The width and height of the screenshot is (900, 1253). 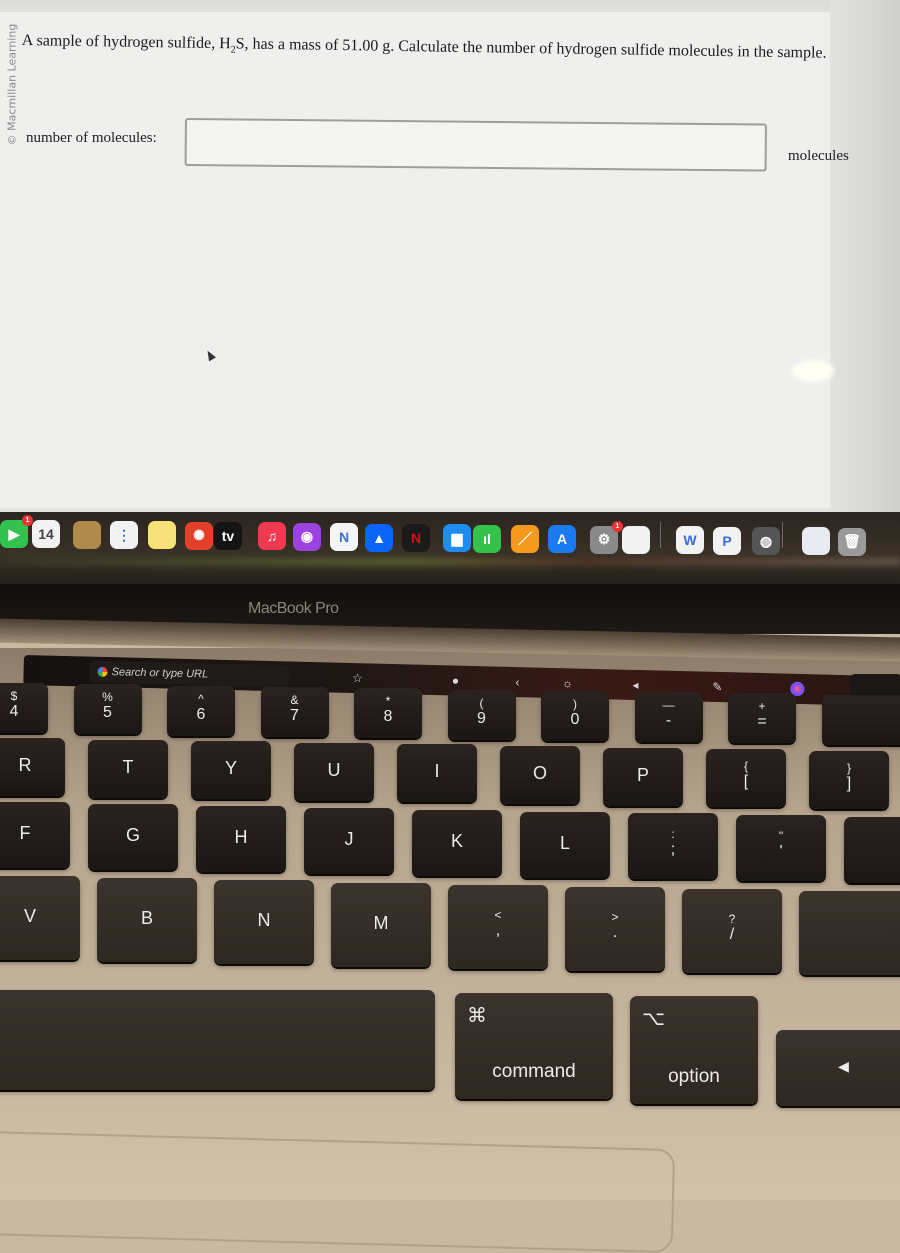 I want to click on command-key: ⌘ command, so click(x=534, y=1046).